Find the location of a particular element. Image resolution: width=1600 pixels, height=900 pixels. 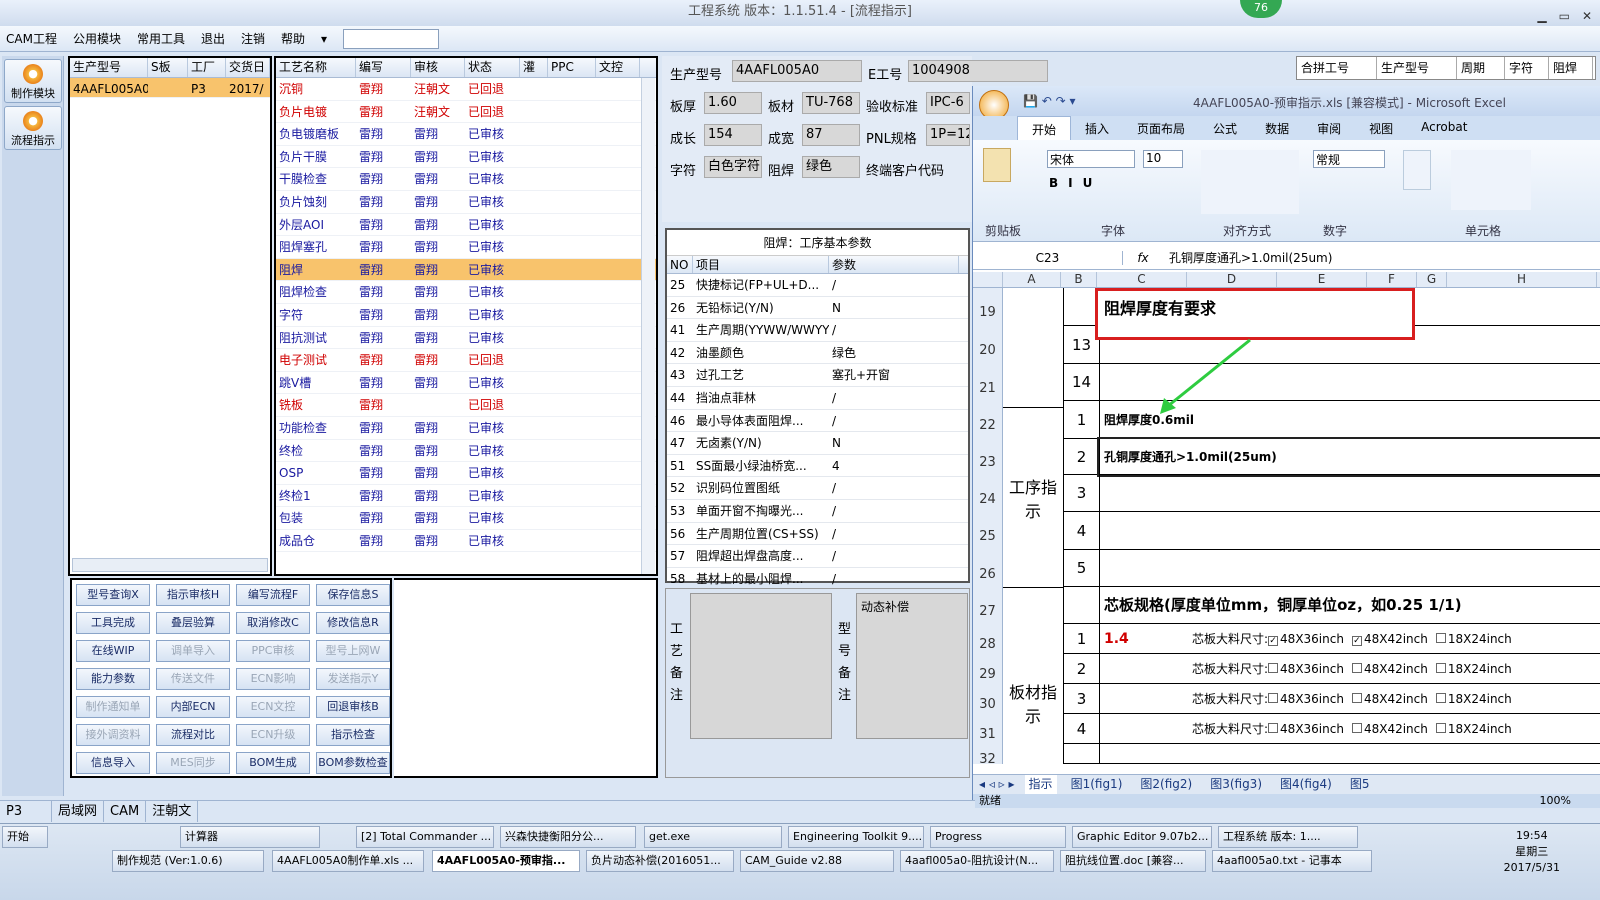

size-checkbox: ✓ is located at coordinates (1273, 641).